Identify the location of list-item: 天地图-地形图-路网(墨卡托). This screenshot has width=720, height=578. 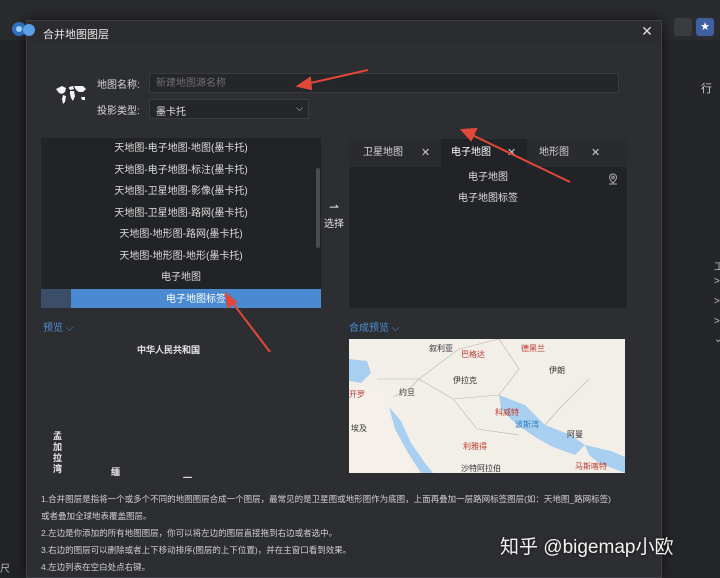
(181, 235).